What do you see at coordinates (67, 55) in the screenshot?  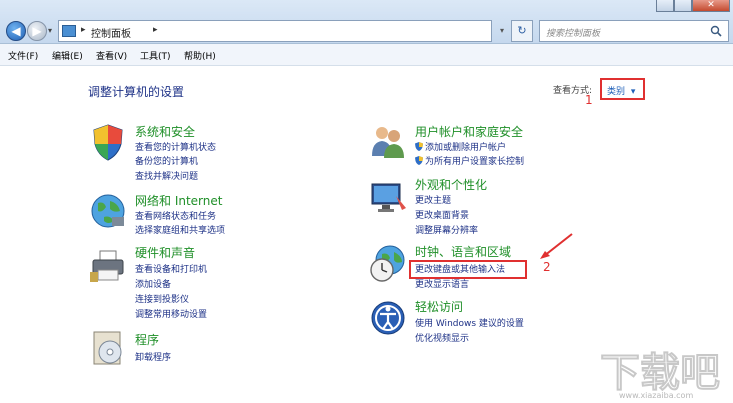 I see `menu-edit: 编辑(E)` at bounding box center [67, 55].